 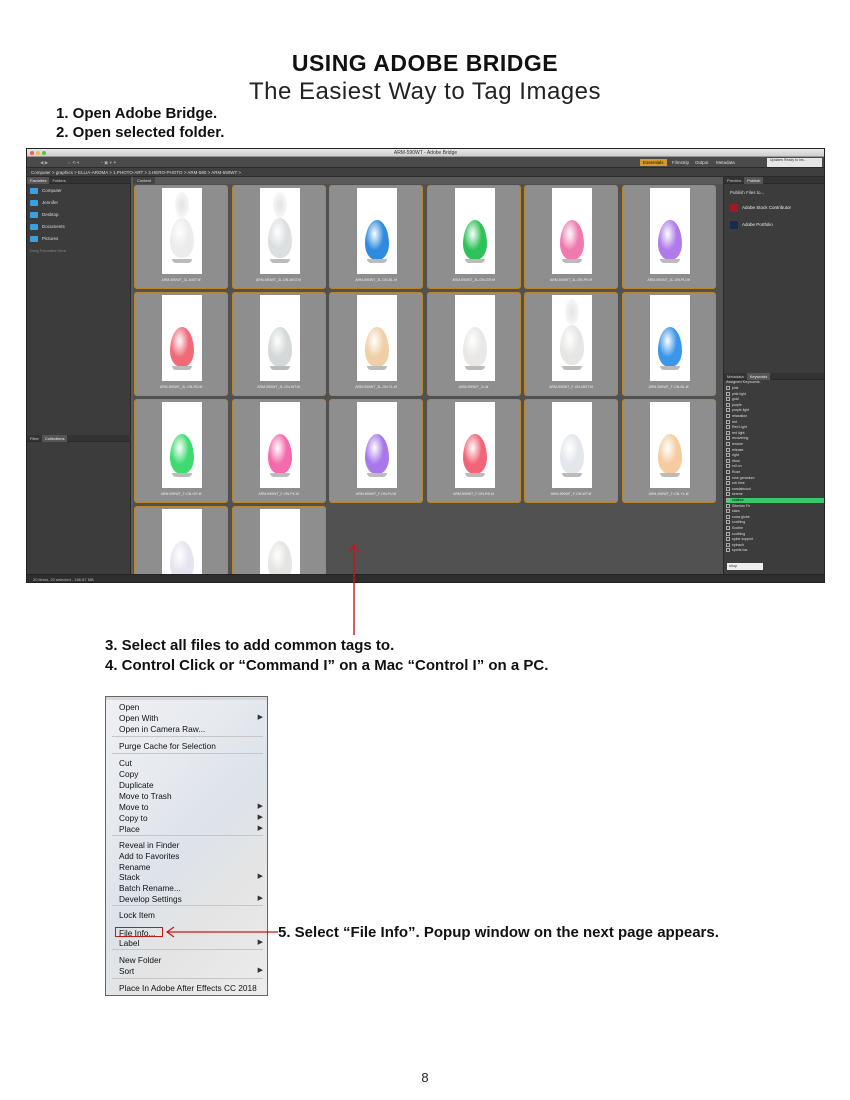 I want to click on keyword-item: purple light, so click(x=775, y=410).